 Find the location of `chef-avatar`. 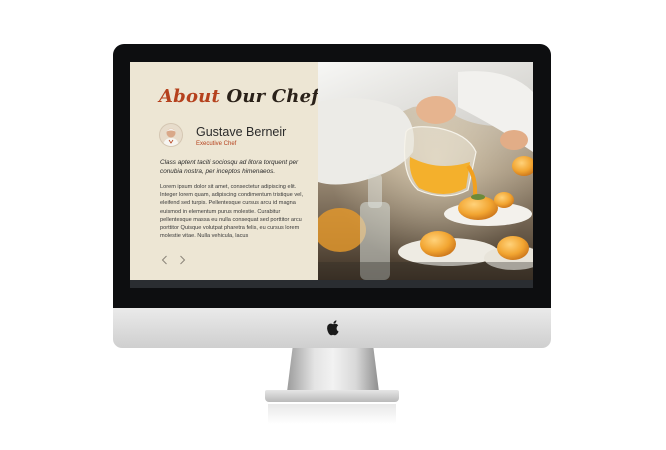

chef-avatar is located at coordinates (171, 135).